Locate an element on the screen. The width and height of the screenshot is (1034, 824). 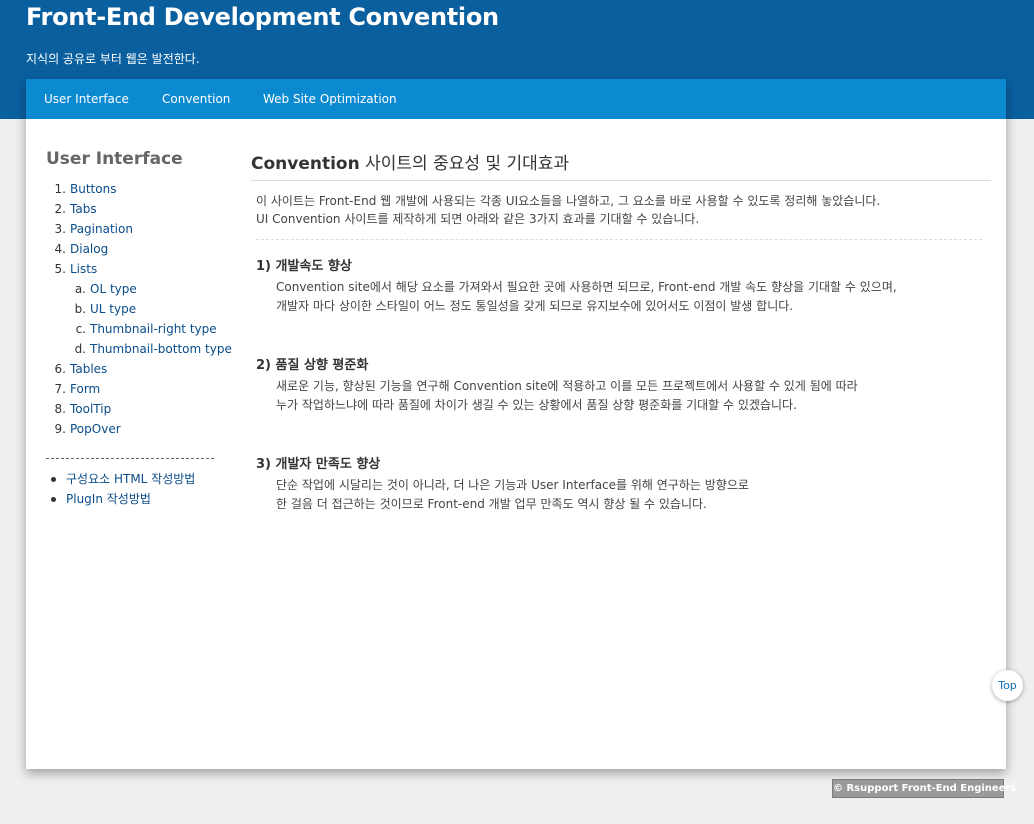
site-title: Front-End Development Convention is located at coordinates (262, 17).